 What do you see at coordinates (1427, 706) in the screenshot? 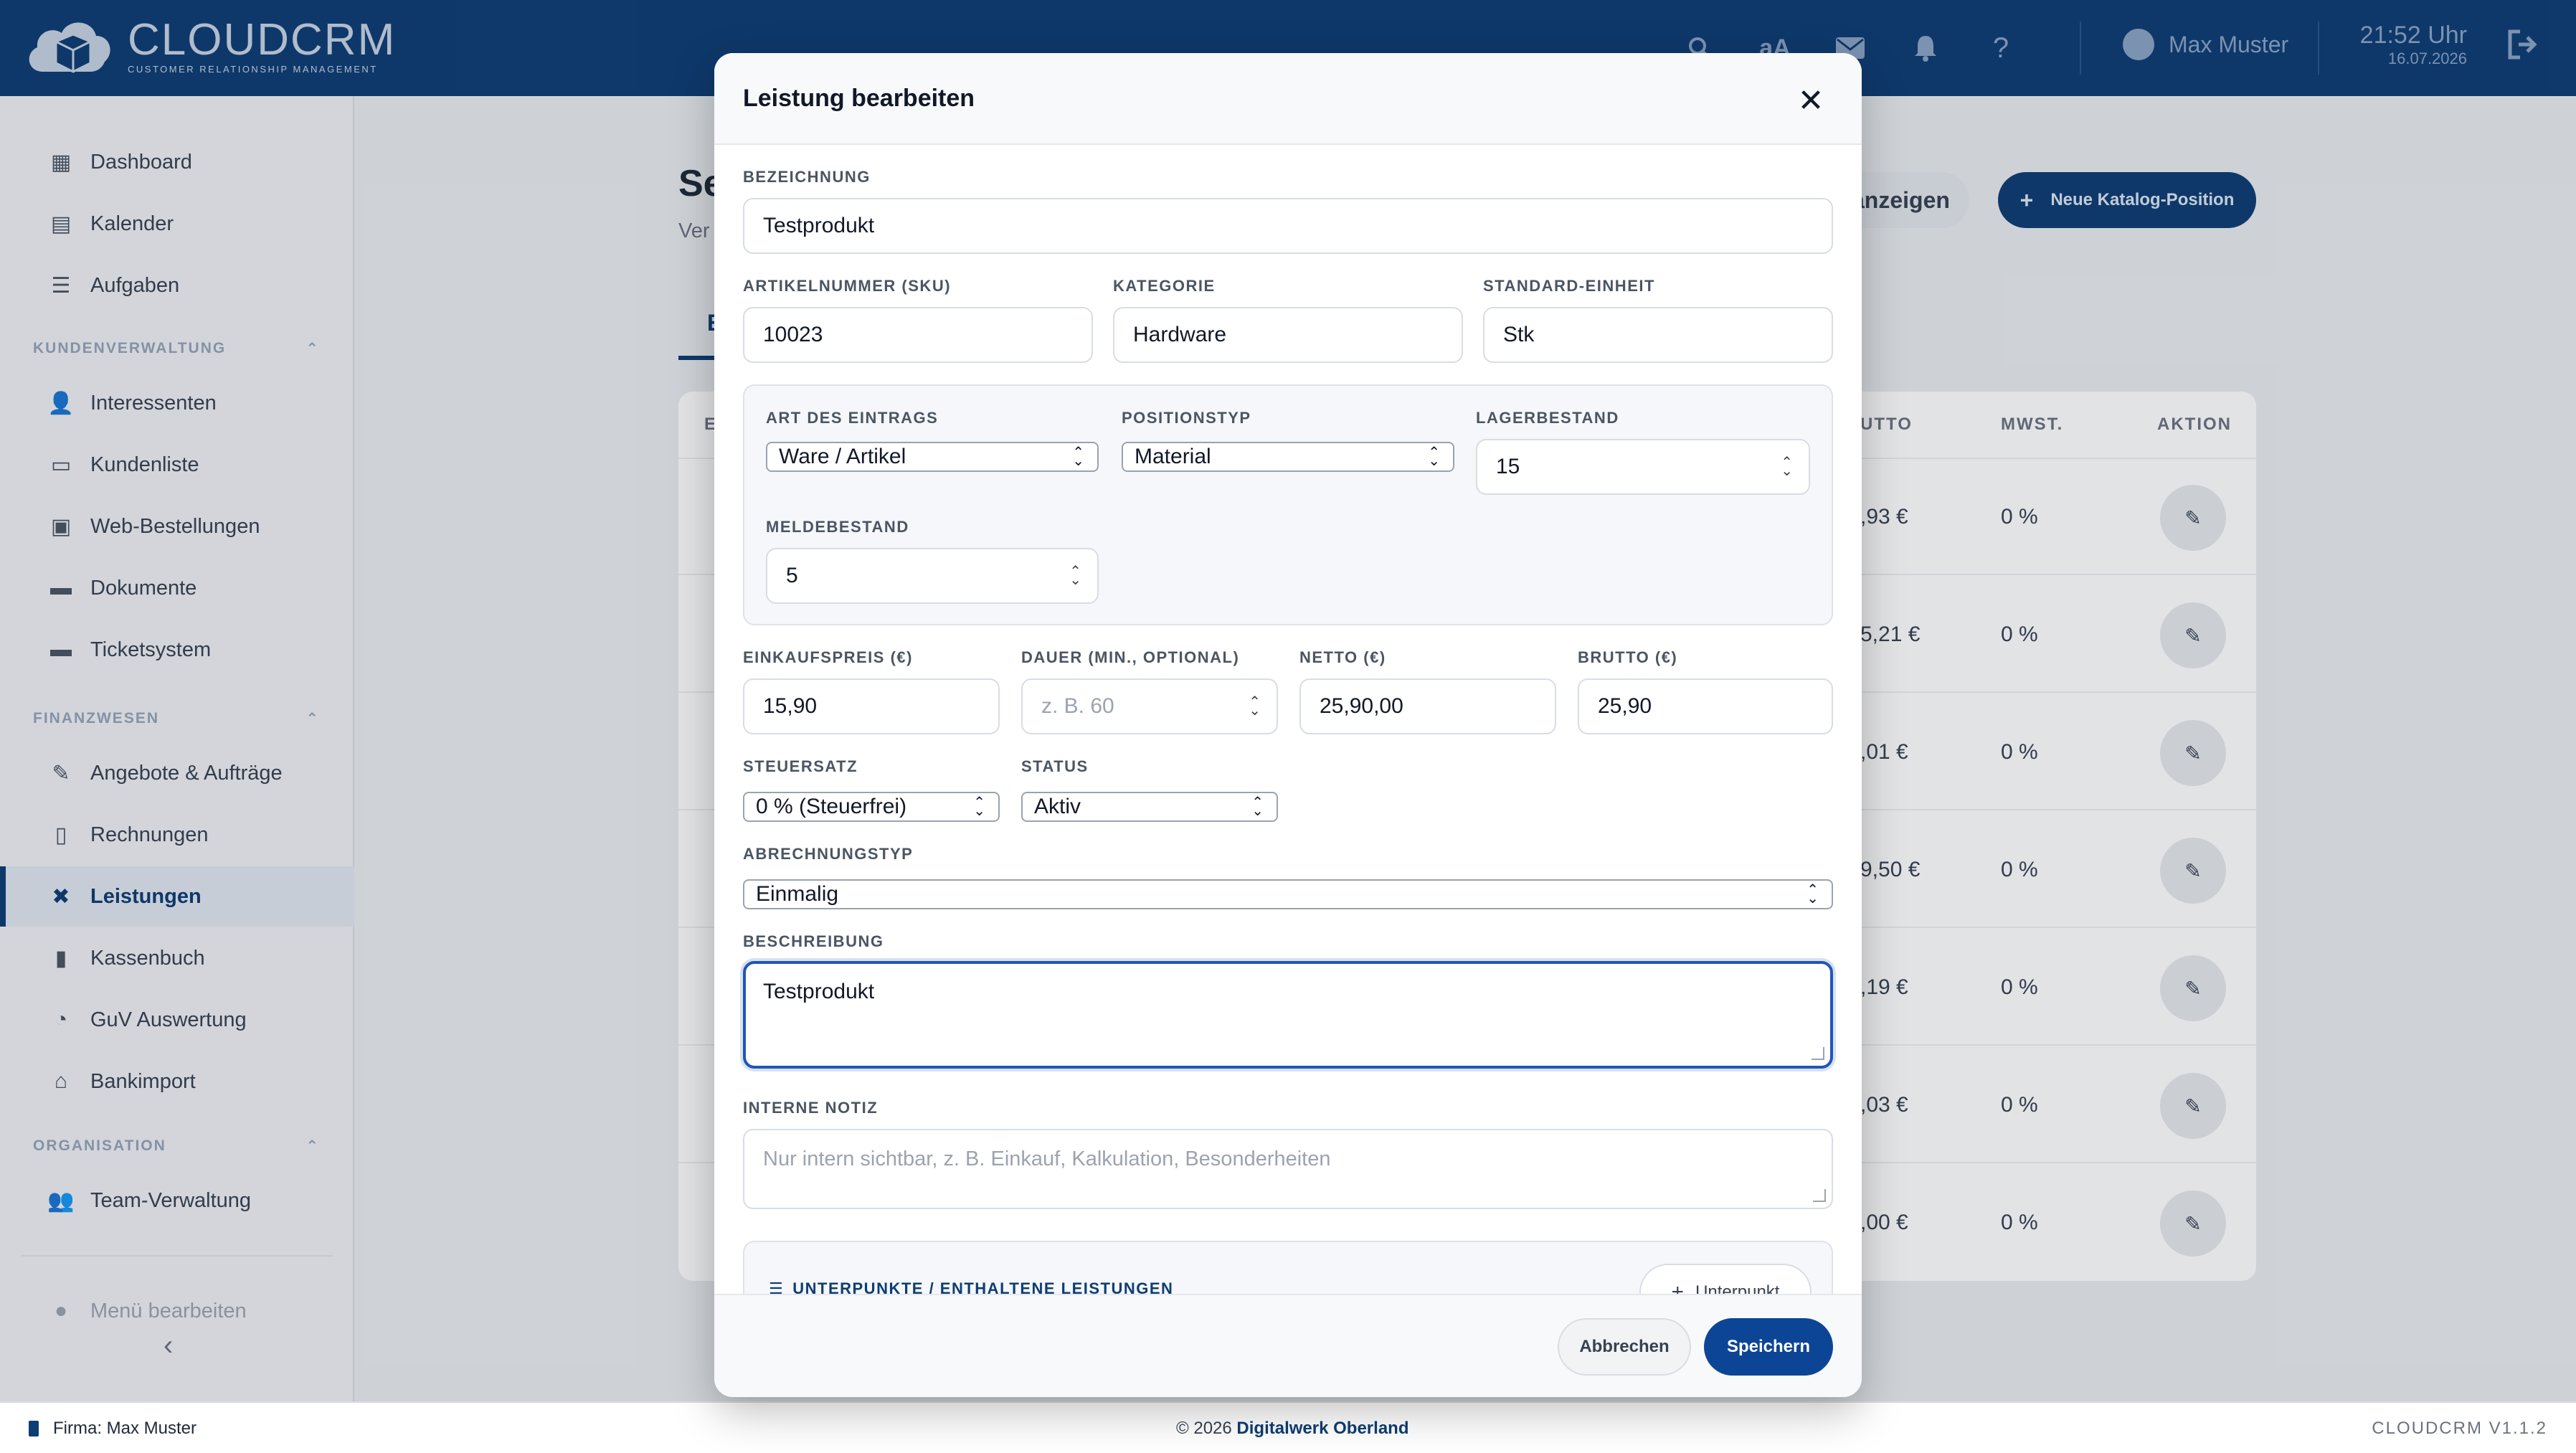
I see `netto-input: 25,90,00` at bounding box center [1427, 706].